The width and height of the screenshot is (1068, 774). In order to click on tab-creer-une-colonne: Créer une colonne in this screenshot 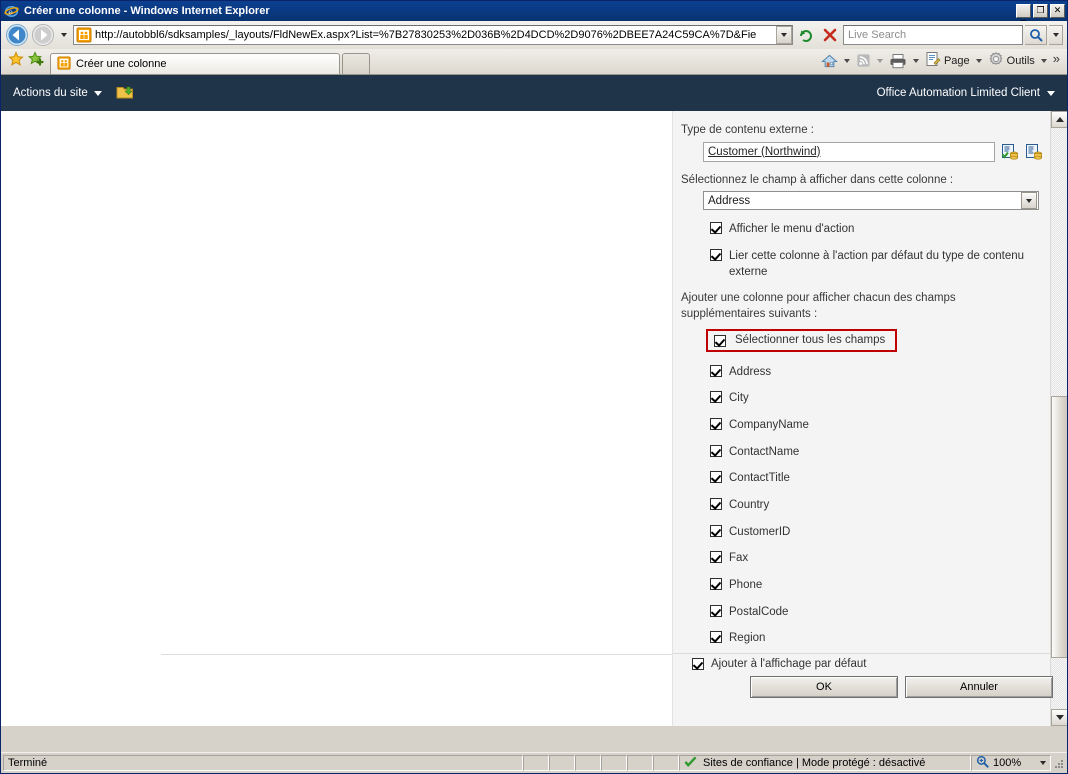, I will do `click(195, 63)`.